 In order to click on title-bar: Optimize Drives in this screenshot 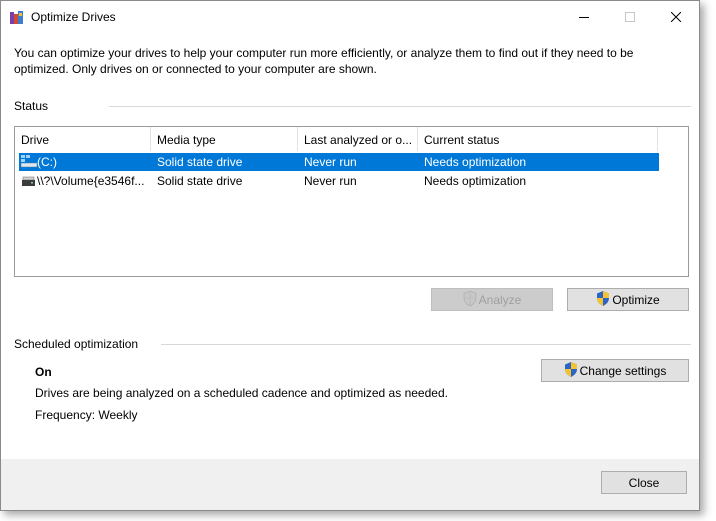, I will do `click(350, 17)`.